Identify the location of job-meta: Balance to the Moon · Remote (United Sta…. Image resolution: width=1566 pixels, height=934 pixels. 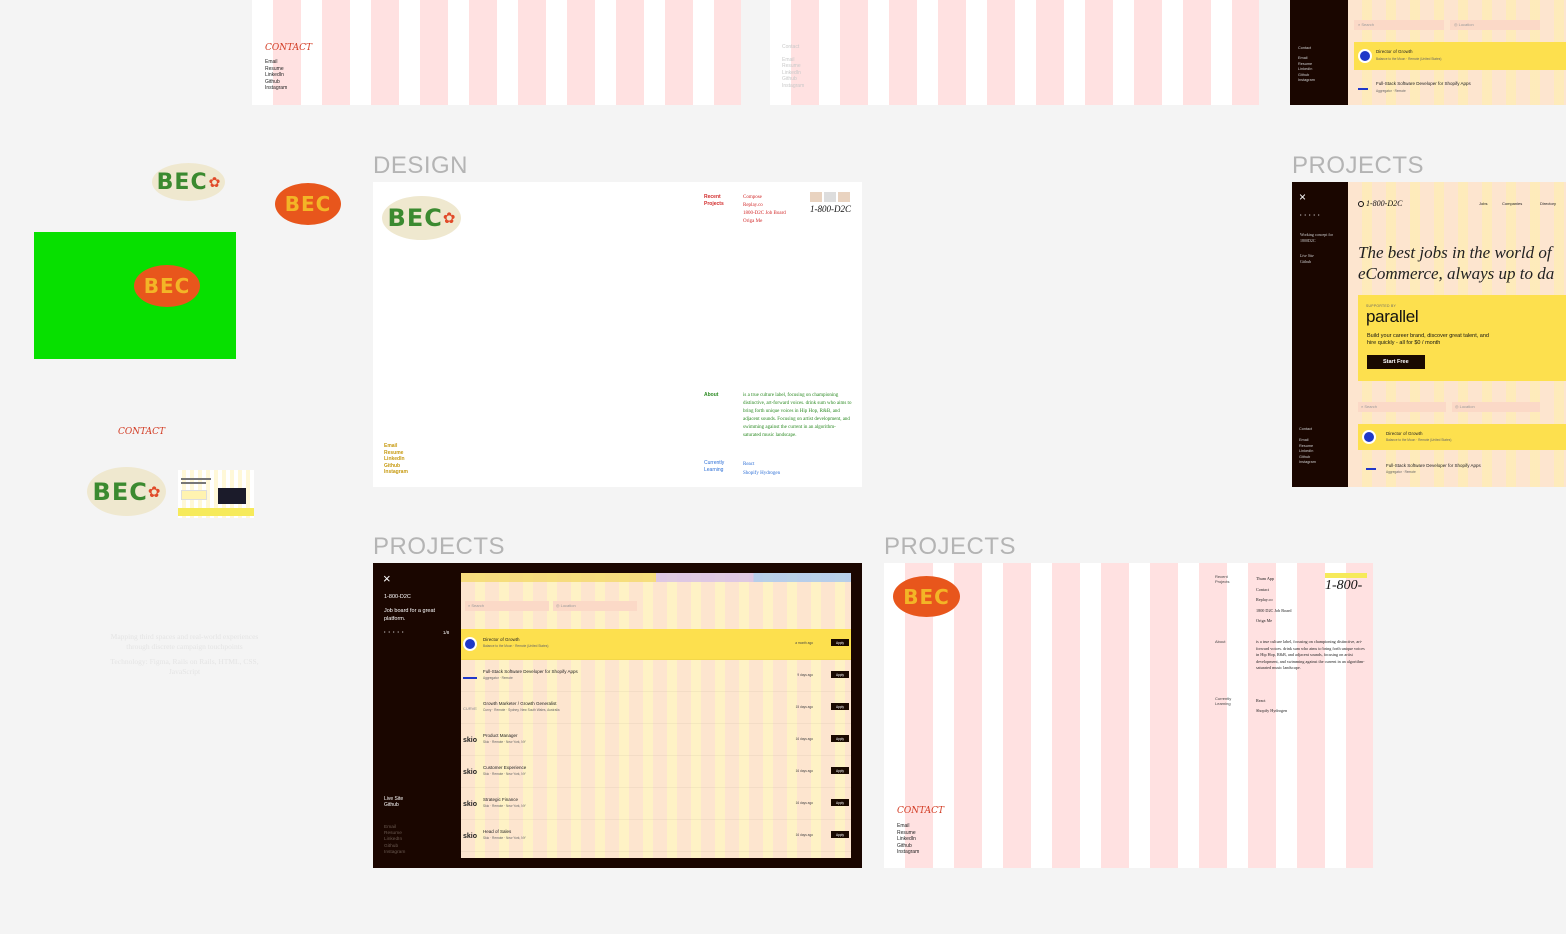
(1409, 59).